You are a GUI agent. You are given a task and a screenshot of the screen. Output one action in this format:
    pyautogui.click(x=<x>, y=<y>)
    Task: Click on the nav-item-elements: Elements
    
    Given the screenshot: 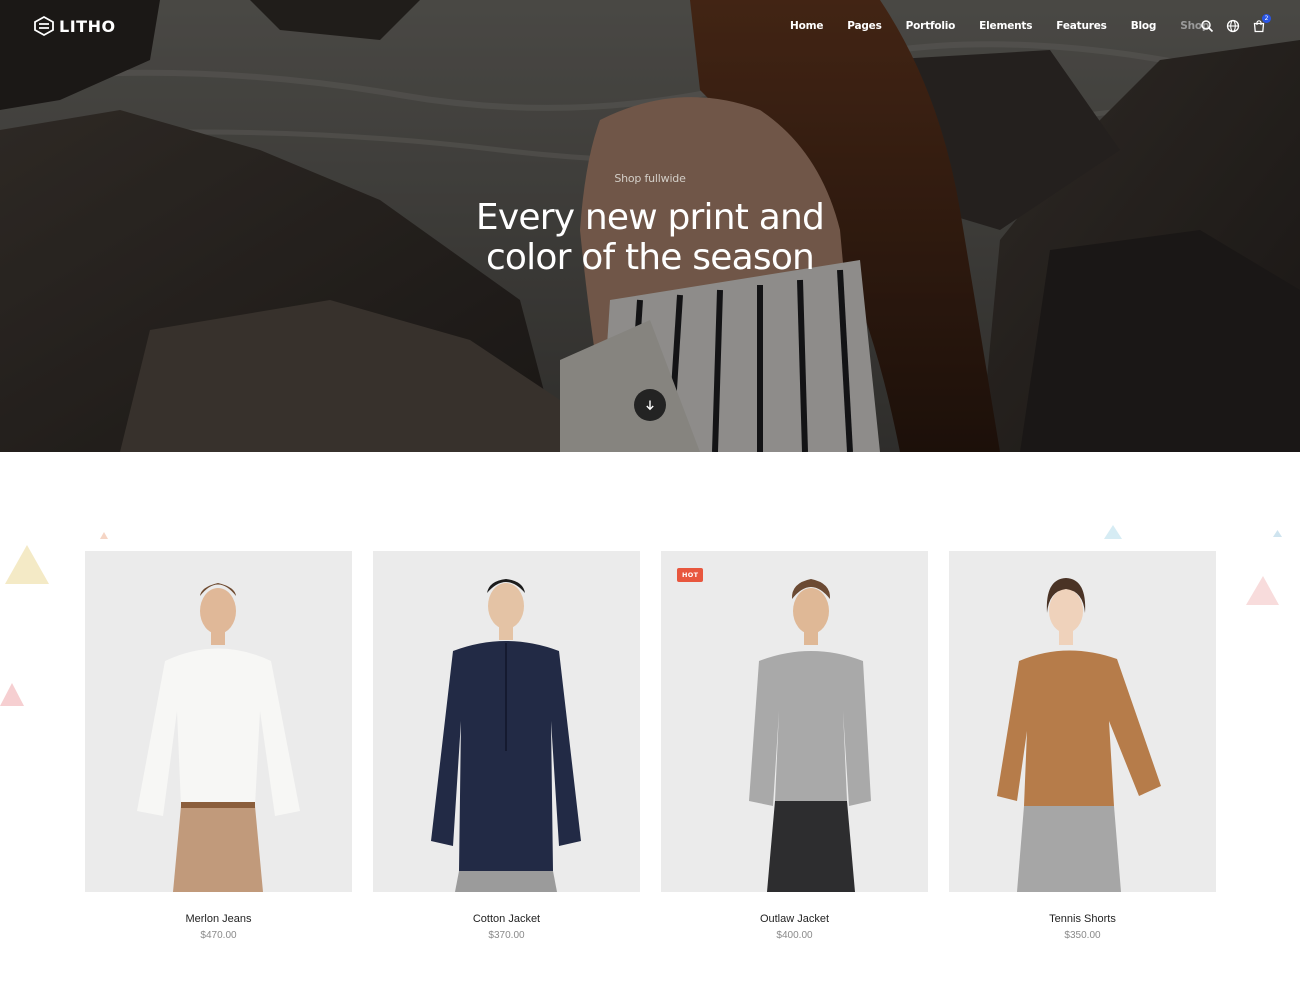 What is the action you would take?
    pyautogui.click(x=1005, y=26)
    